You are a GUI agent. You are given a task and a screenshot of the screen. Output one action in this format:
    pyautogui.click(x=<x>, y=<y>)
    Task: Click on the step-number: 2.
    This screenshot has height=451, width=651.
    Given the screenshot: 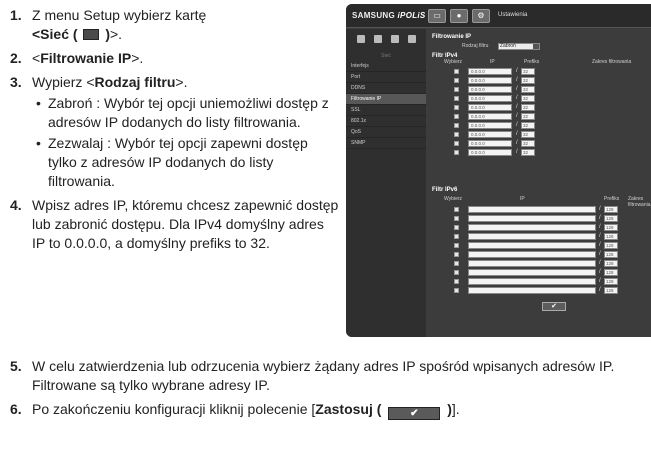 What is the action you would take?
    pyautogui.click(x=16, y=58)
    